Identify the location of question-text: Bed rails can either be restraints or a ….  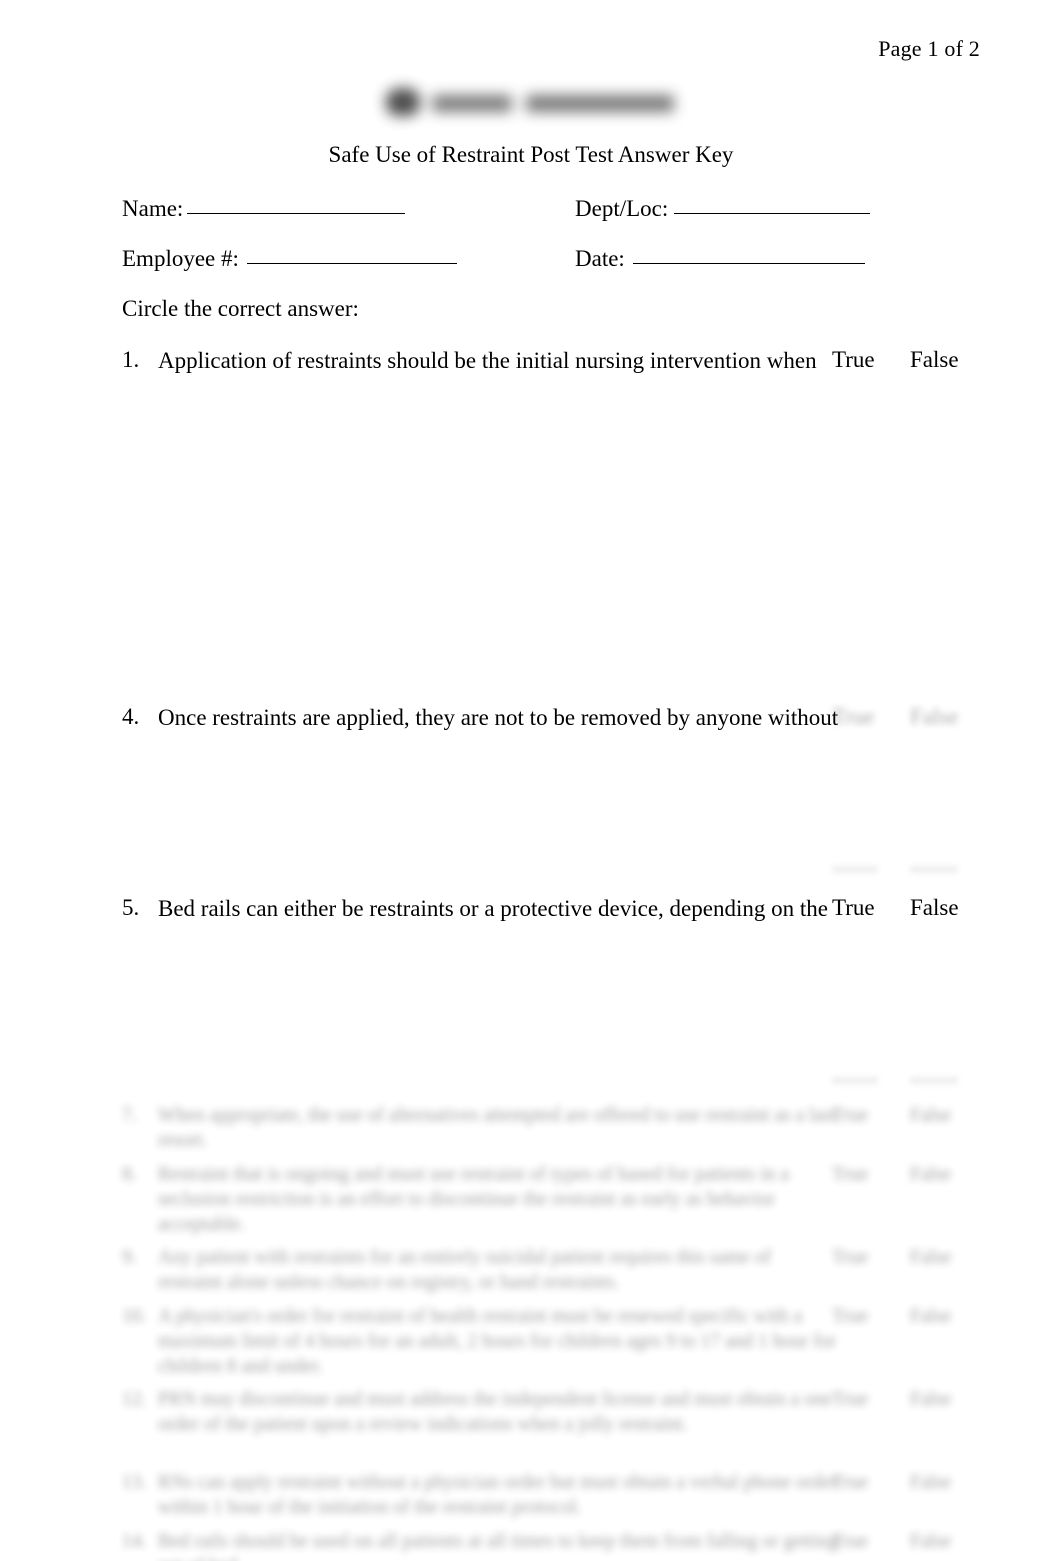
(493, 908).